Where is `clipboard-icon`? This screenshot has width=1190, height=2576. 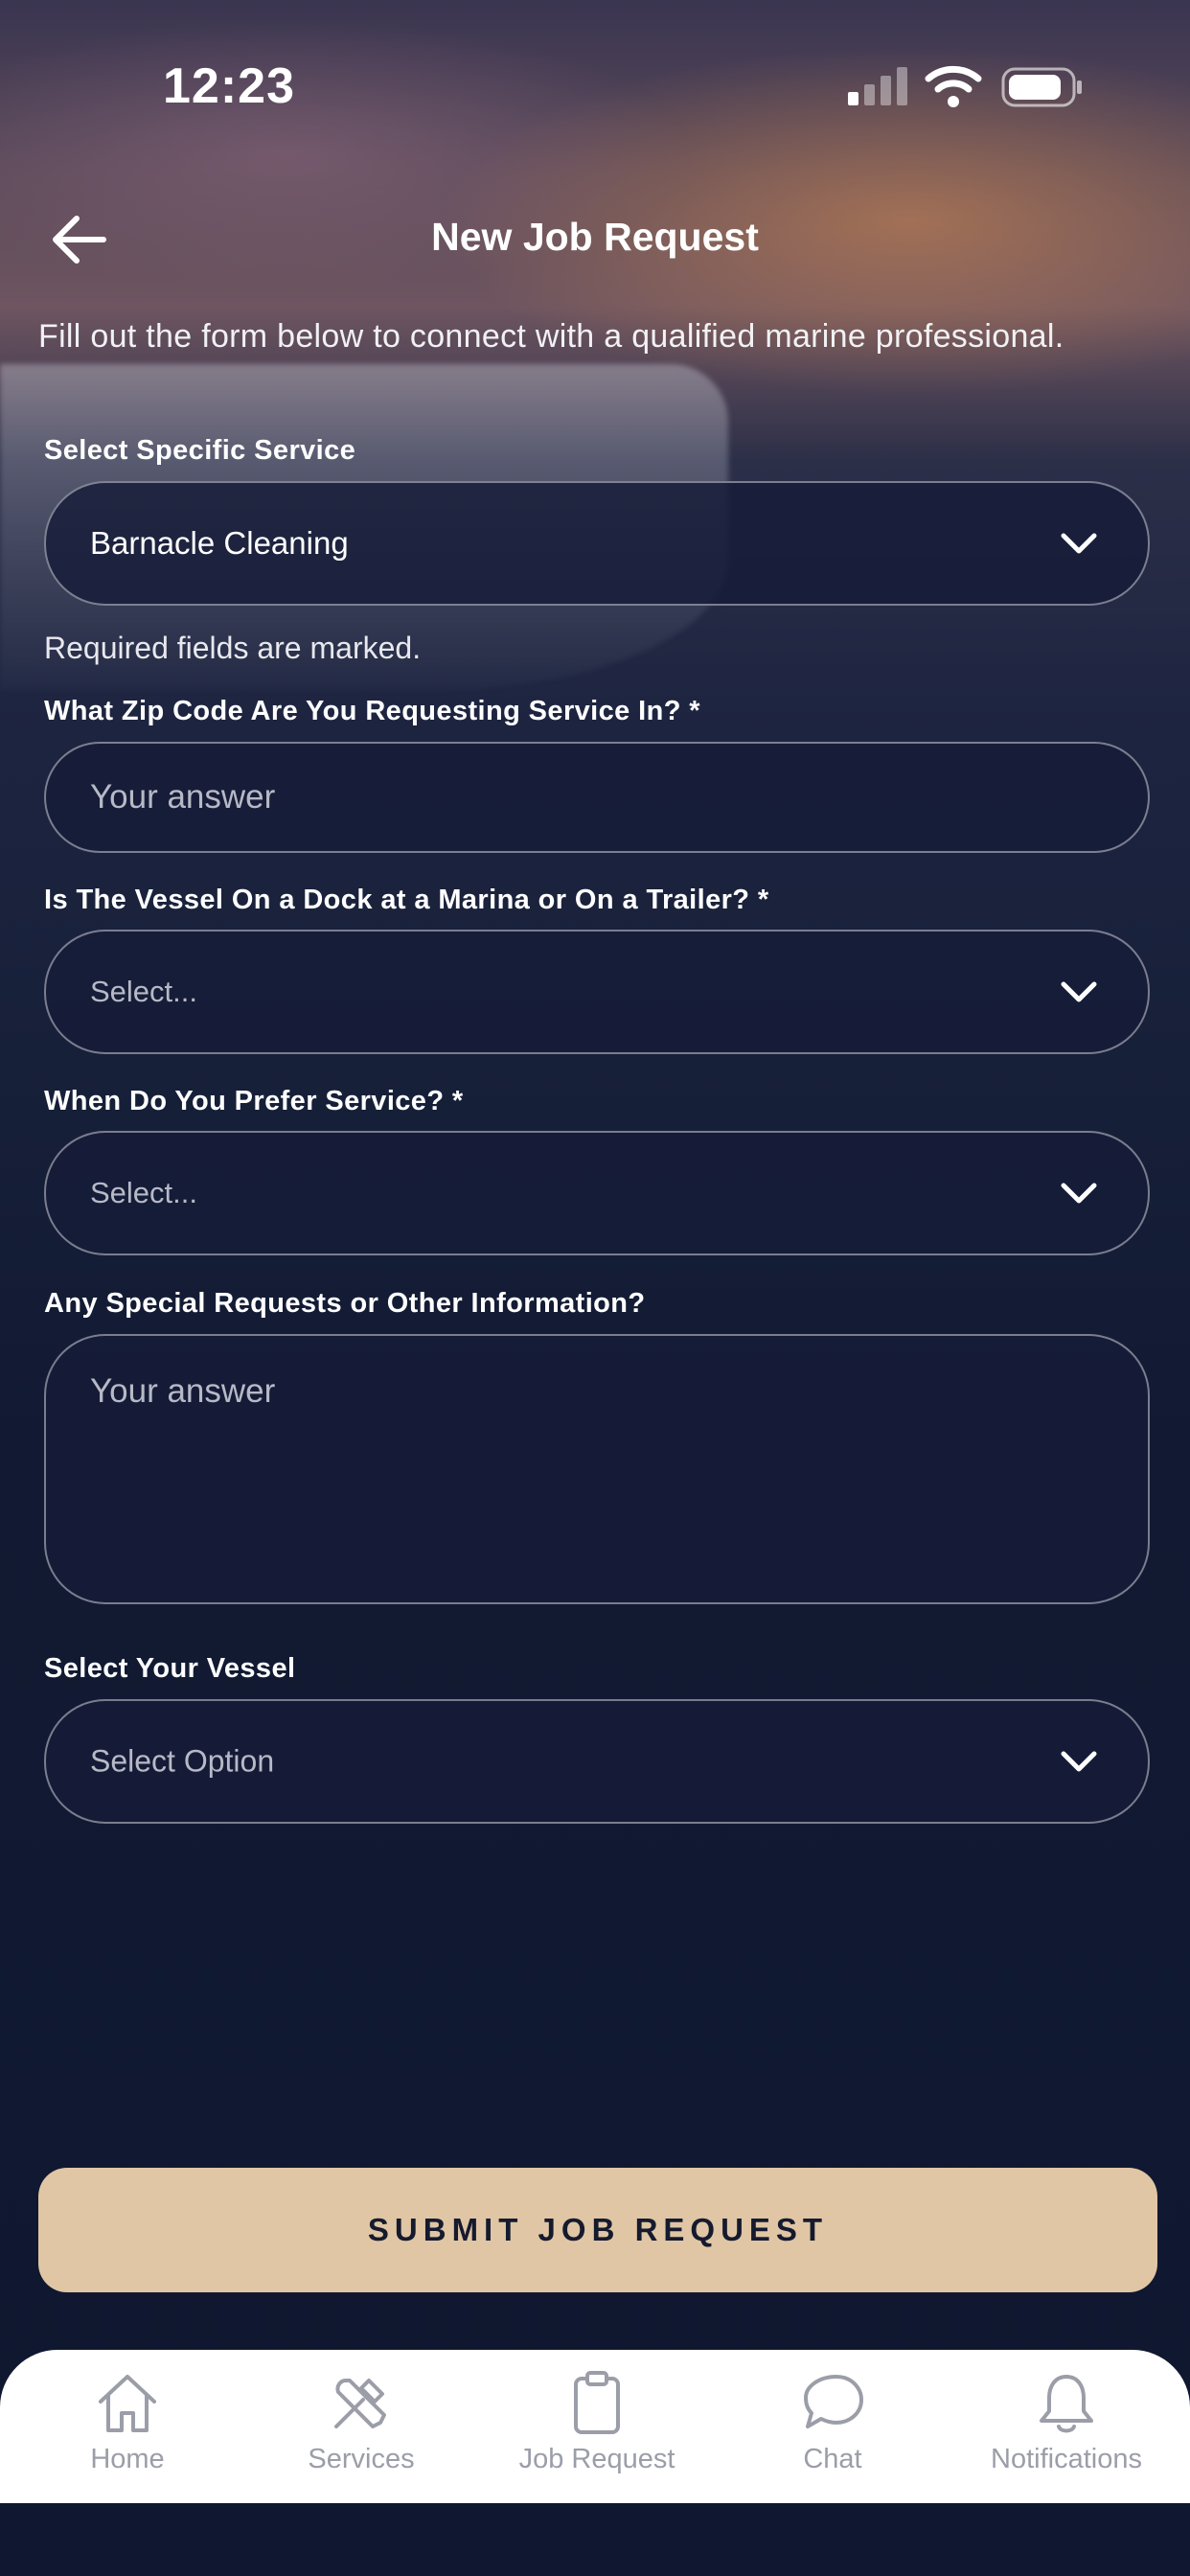 clipboard-icon is located at coordinates (597, 2402).